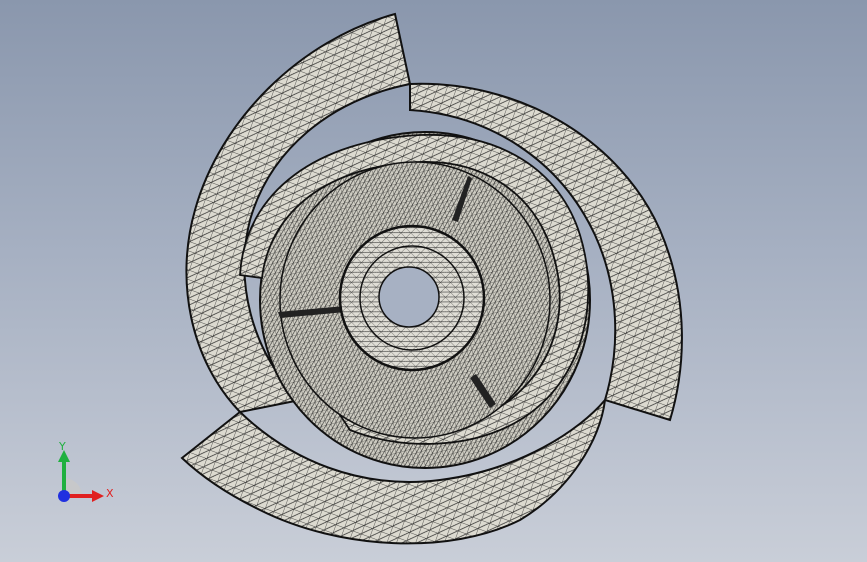 This screenshot has height=562, width=867. Describe the element at coordinates (98, 496) in the screenshot. I see `x-axis-arrow-icon` at that location.